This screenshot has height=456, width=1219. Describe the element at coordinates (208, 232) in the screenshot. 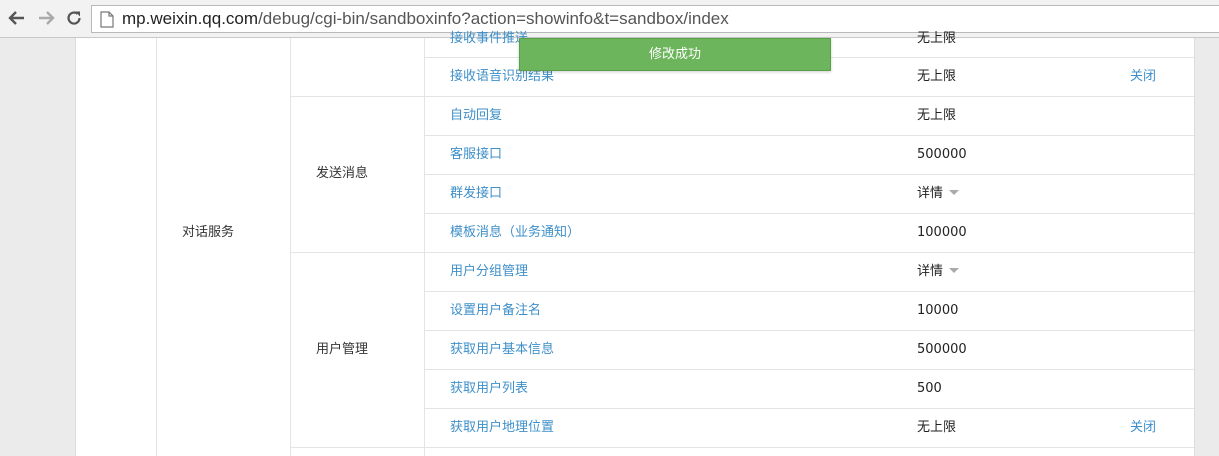

I see `category-label: 对话服务` at that location.